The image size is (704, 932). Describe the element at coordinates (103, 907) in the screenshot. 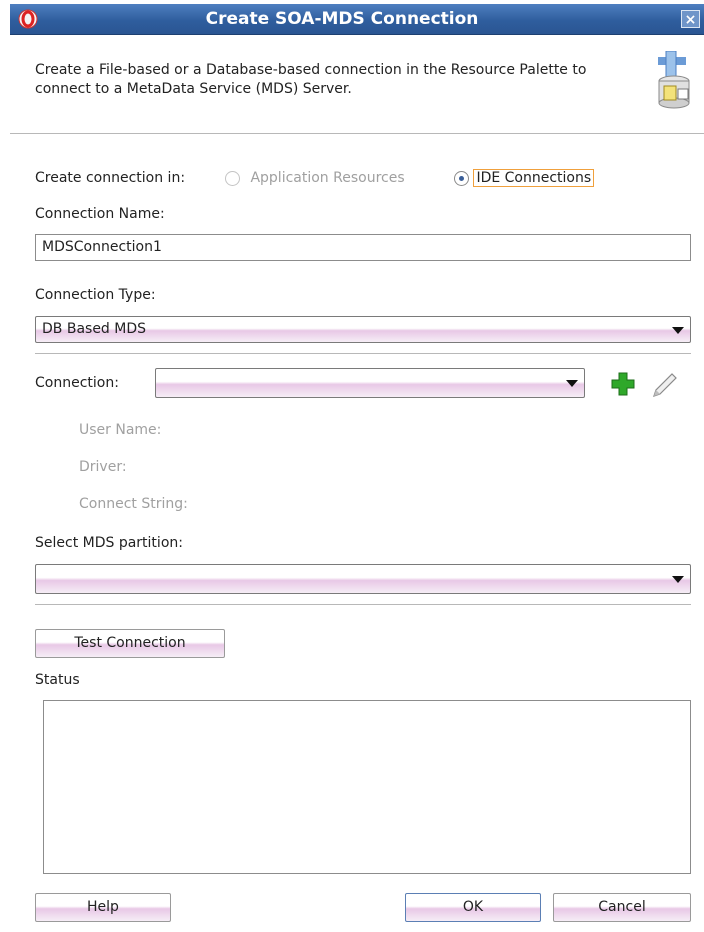

I see `help-button: Help` at that location.